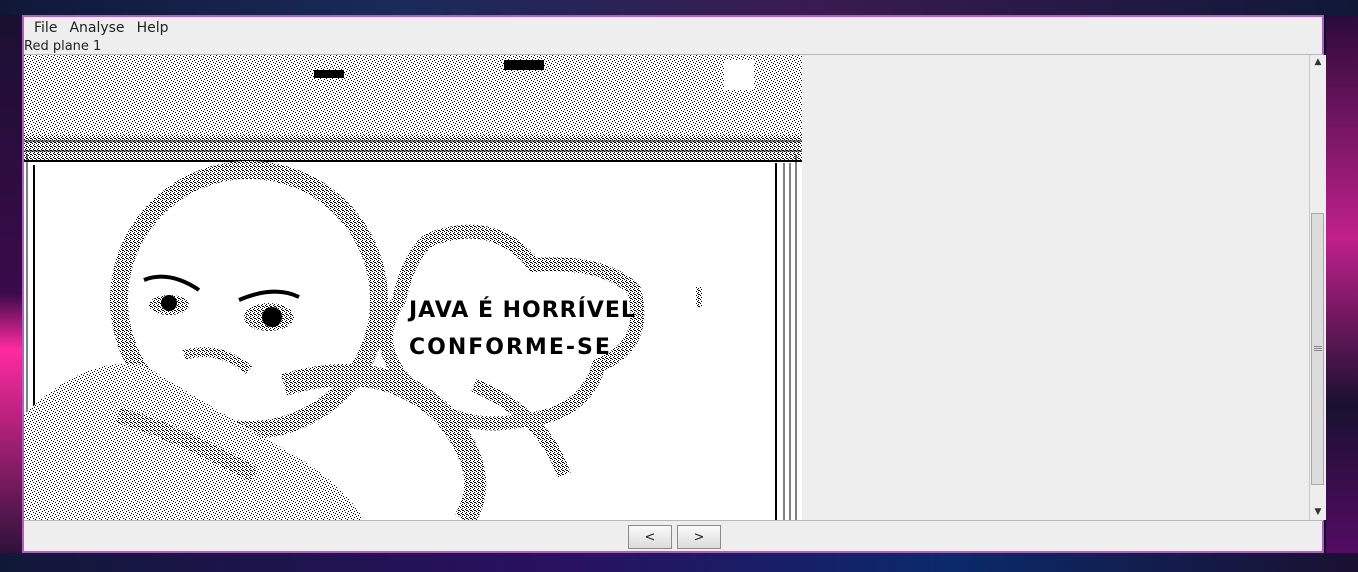 This screenshot has height=572, width=1358. What do you see at coordinates (63, 46) in the screenshot?
I see `plane-label: Red plane 1` at bounding box center [63, 46].